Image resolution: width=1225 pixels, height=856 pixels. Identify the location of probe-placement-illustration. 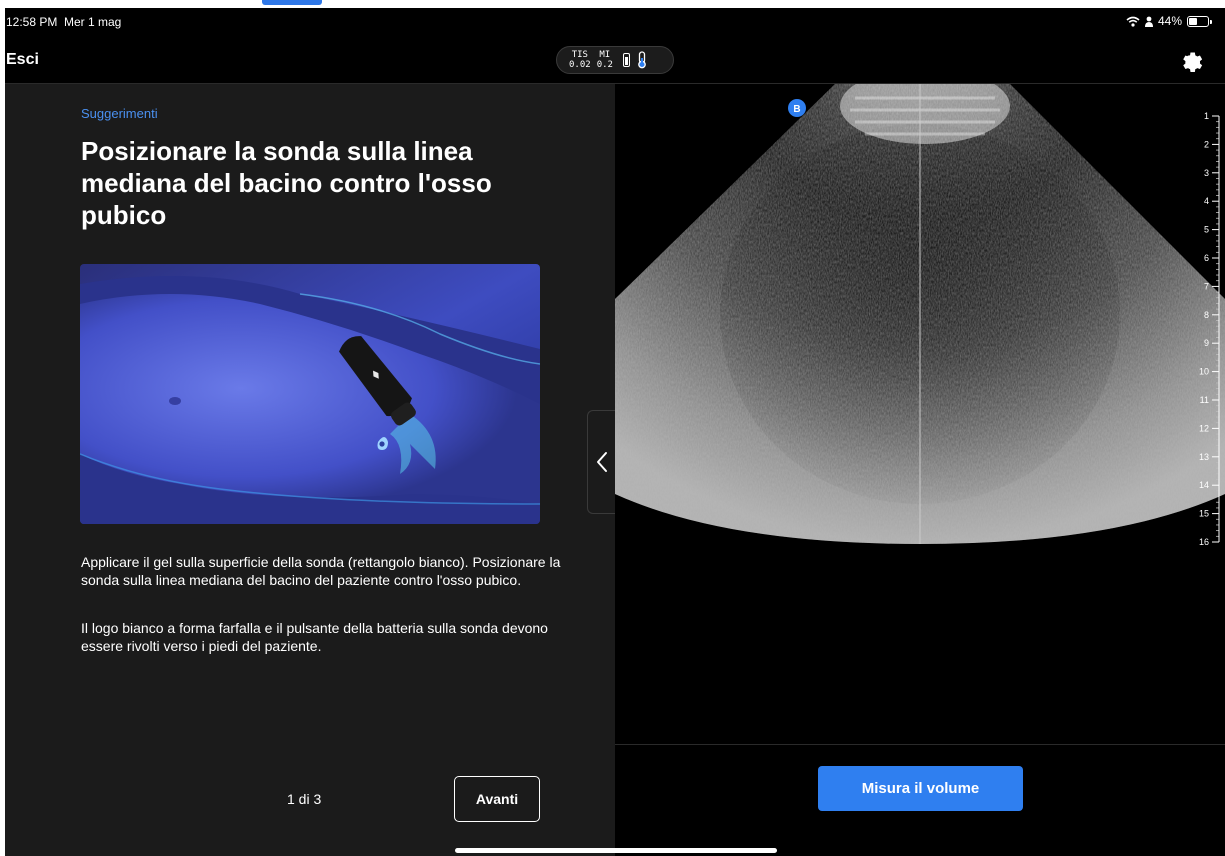
(310, 394).